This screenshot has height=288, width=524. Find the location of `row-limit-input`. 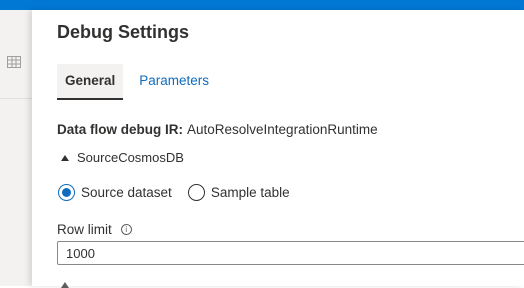

row-limit-input is located at coordinates (290, 253).